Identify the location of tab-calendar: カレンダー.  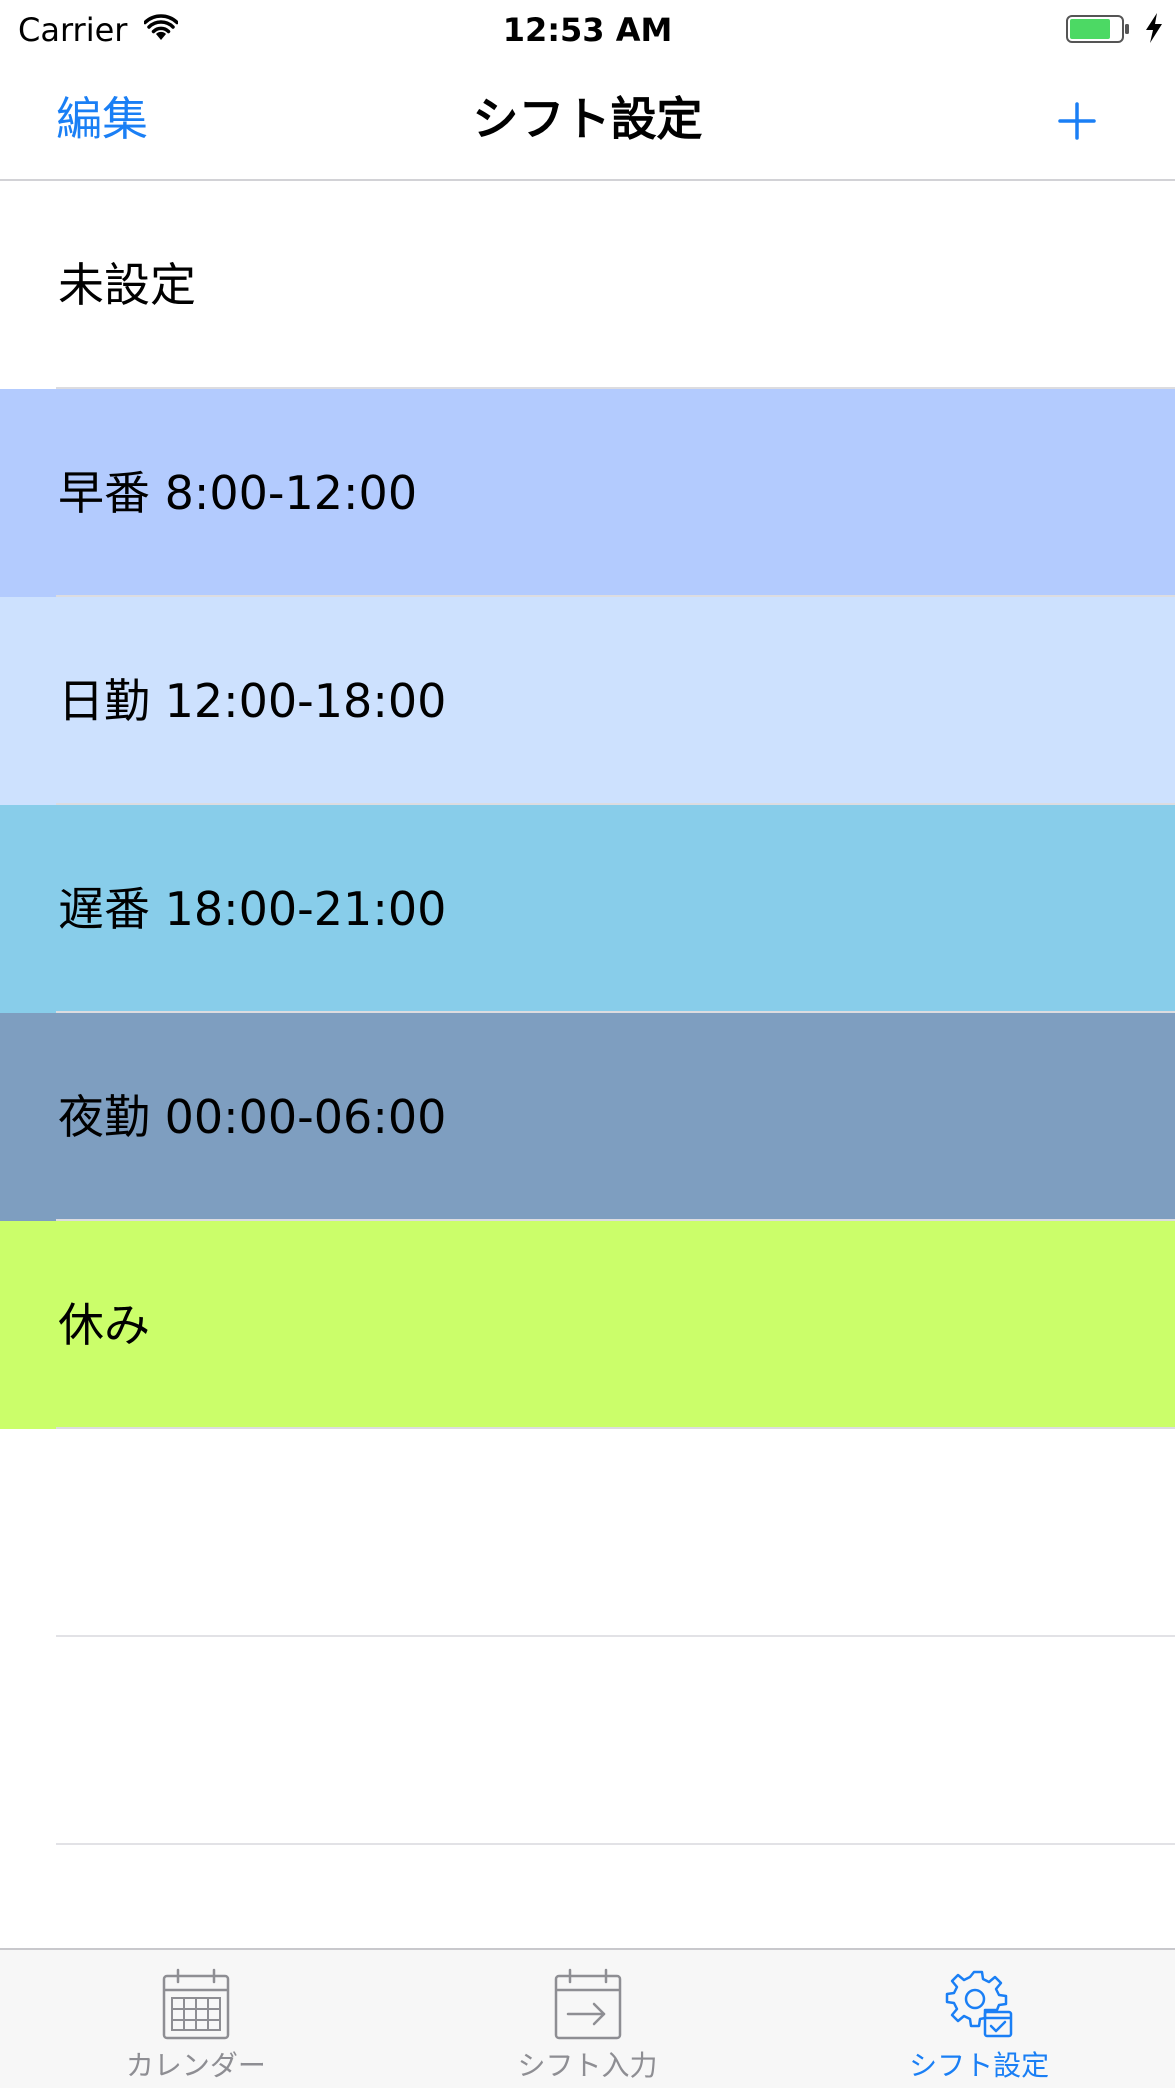
(196, 2019).